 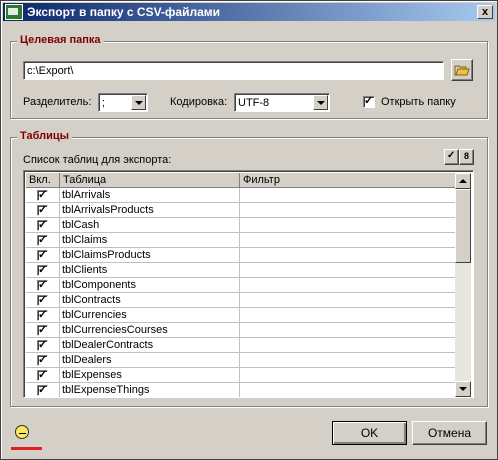 I want to click on table-row: tblClaimsProducts, so click(x=243, y=255).